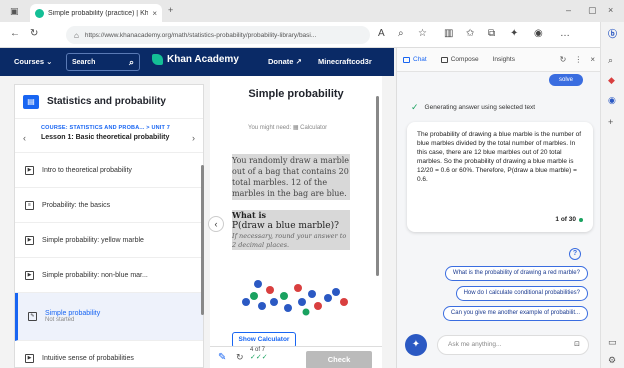  I want to click on generation-status: ✓ Generating answer using selected text, so click(473, 107).